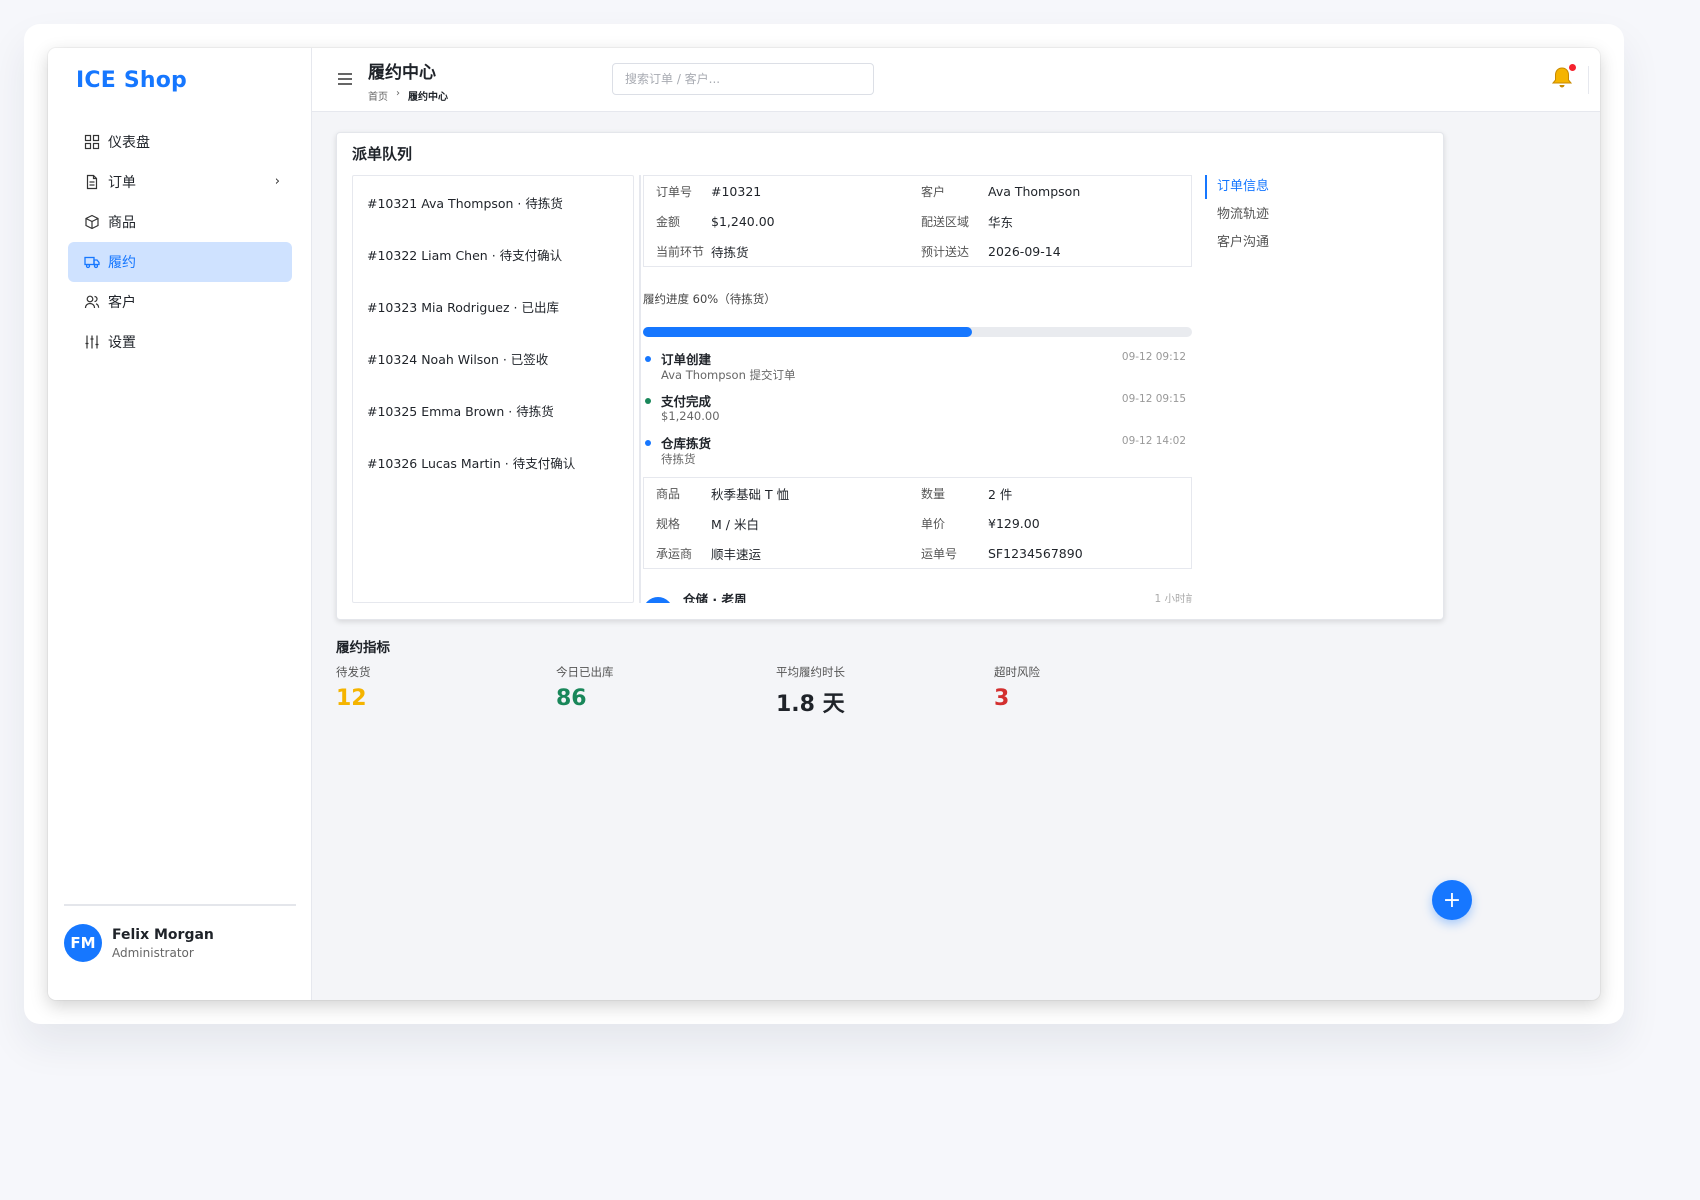  Describe the element at coordinates (1017, 672) in the screenshot. I see `metric-label: 超时风险` at that location.